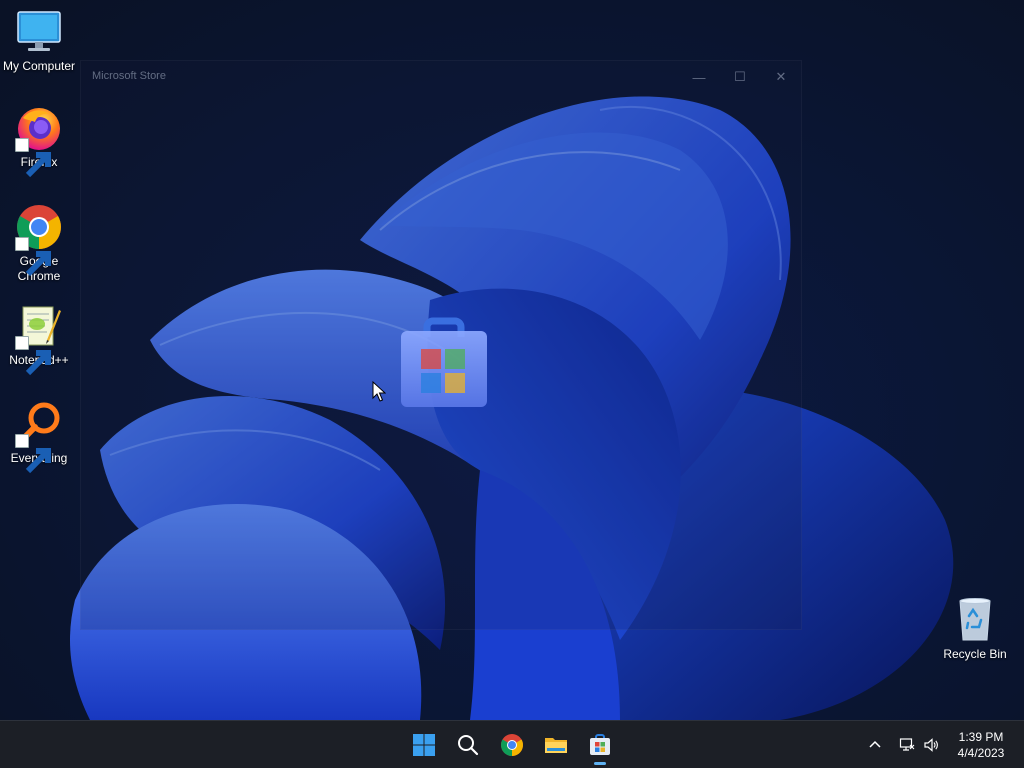 The image size is (1024, 768). I want to click on network-icon, so click(907, 744).